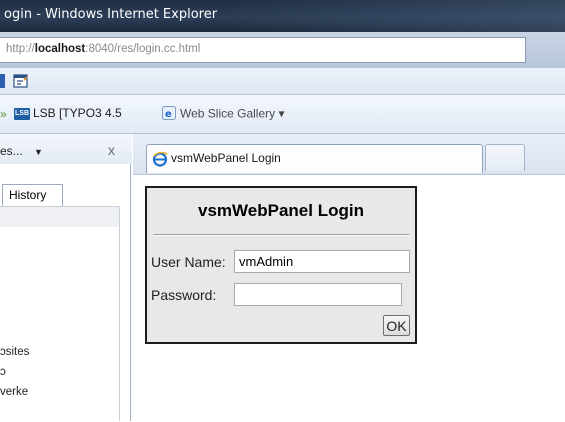  I want to click on address-bar: http://localhost:8040/res/login.cc.html, so click(263, 50).